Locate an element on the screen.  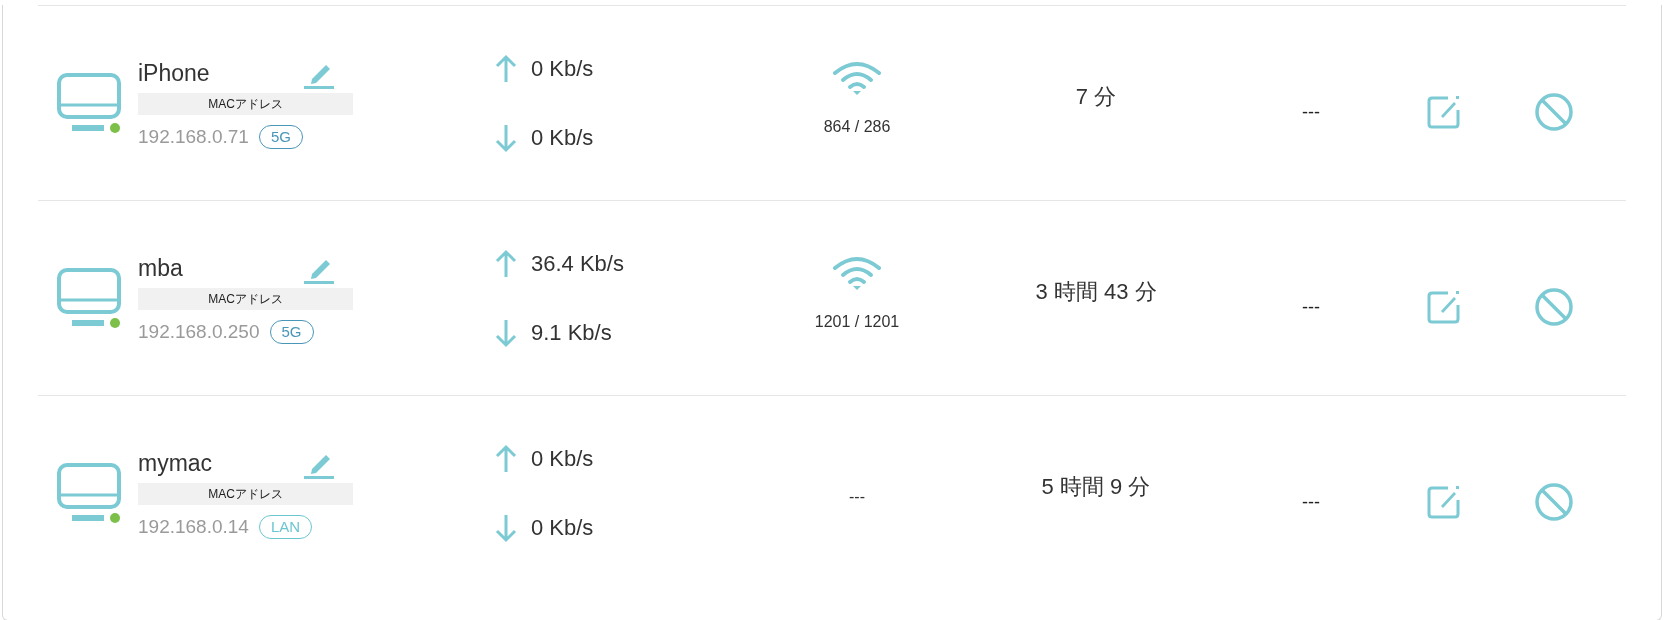
connected-duration: 7 分 is located at coordinates (1096, 96).